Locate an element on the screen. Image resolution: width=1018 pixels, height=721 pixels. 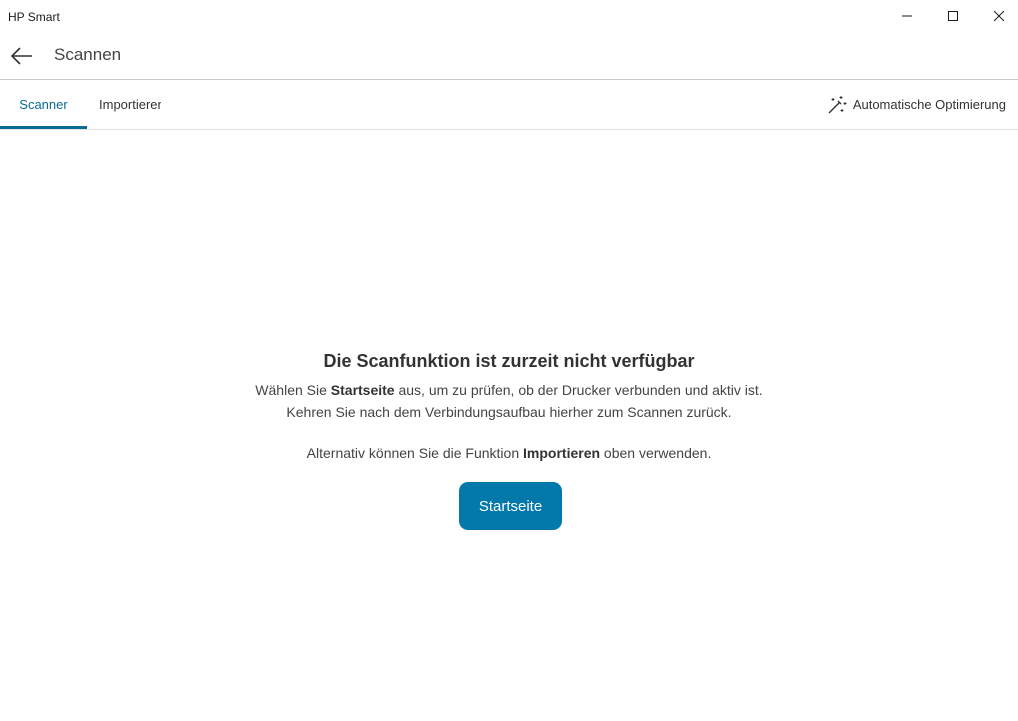
startseite-emphasis: Startseite is located at coordinates (362, 390).